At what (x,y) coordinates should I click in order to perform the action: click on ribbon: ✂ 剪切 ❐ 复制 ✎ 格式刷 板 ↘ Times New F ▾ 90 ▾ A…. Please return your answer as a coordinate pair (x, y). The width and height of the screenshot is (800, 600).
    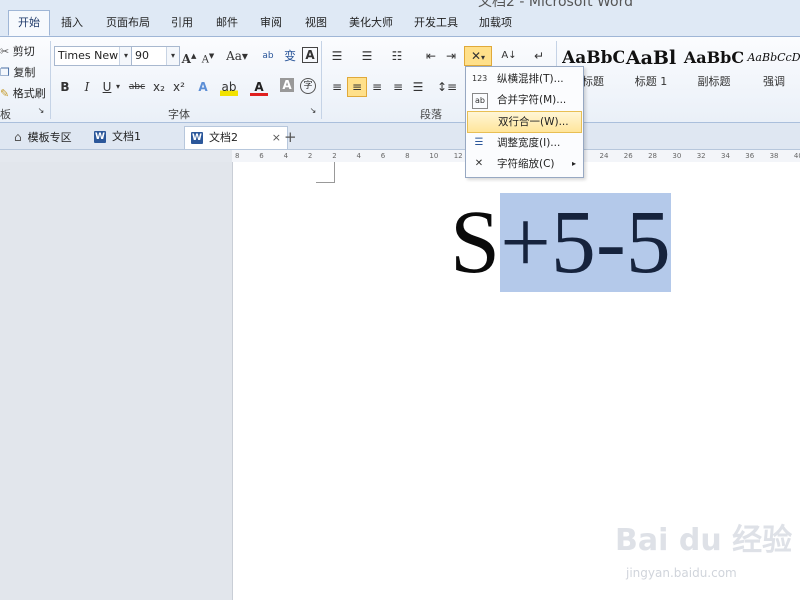
    Looking at the image, I should click on (400, 80).